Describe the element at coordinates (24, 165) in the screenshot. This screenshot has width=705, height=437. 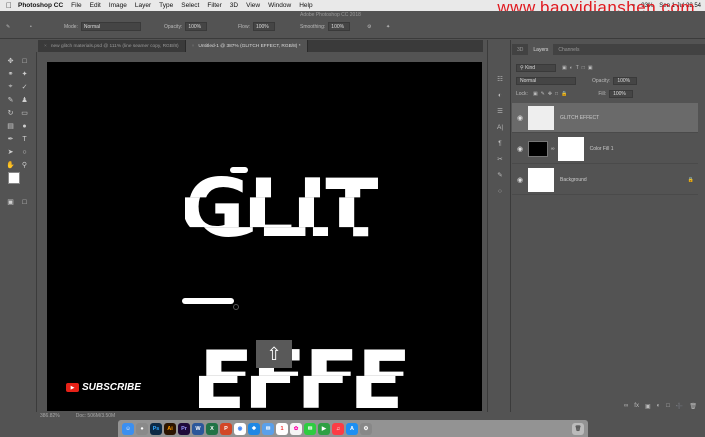
I see `zoom-icon: ⚲` at that location.